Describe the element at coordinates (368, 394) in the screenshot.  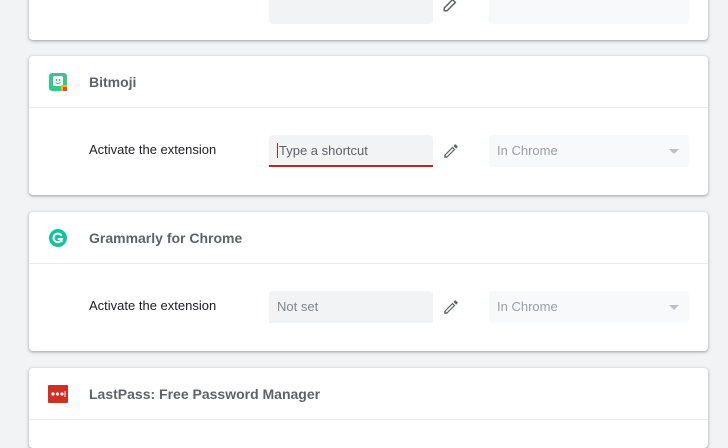
I see `extension-header: LastPass: Free Password Manager` at that location.